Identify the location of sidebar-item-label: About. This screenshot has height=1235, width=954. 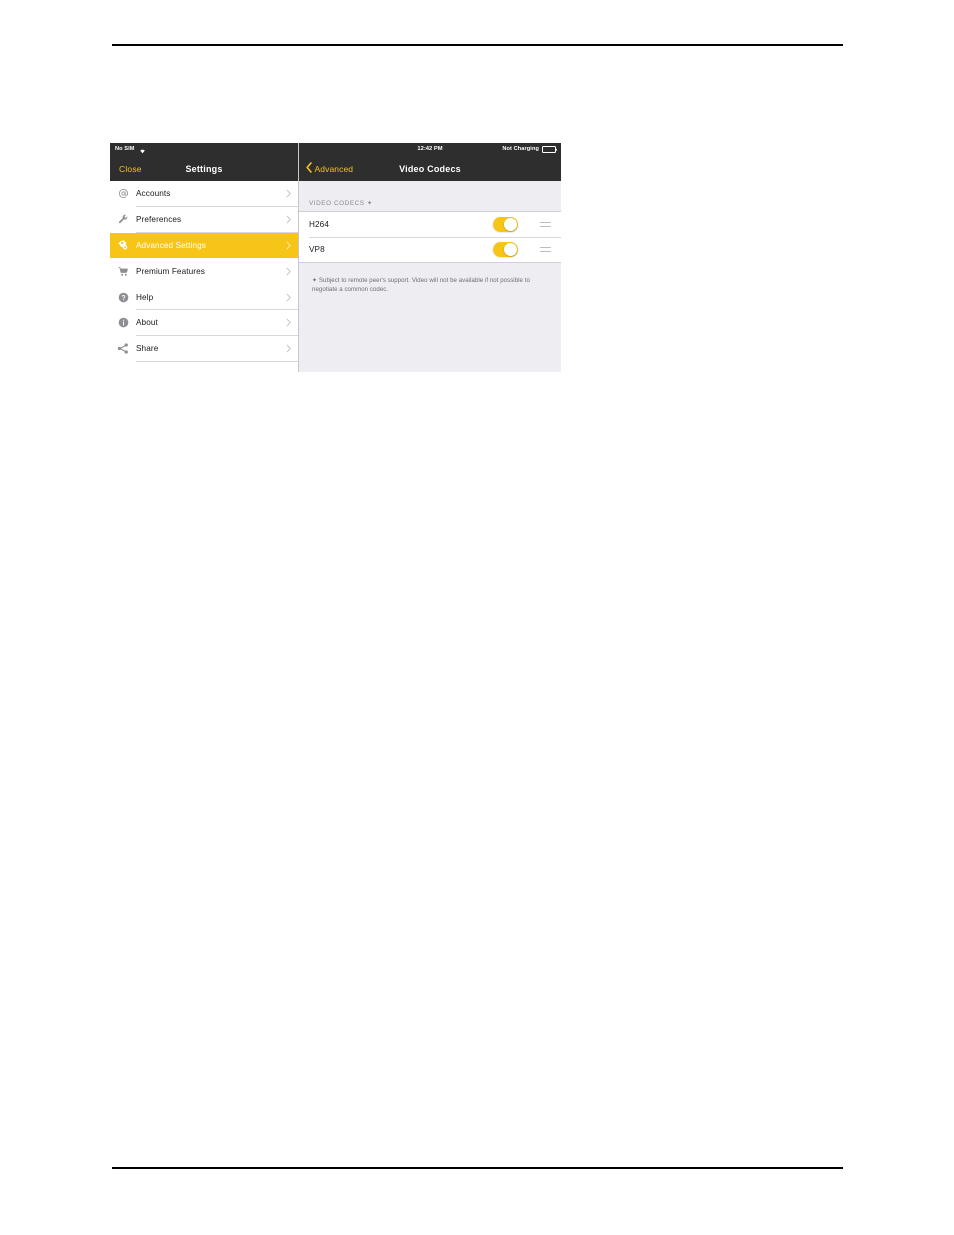
(147, 323).